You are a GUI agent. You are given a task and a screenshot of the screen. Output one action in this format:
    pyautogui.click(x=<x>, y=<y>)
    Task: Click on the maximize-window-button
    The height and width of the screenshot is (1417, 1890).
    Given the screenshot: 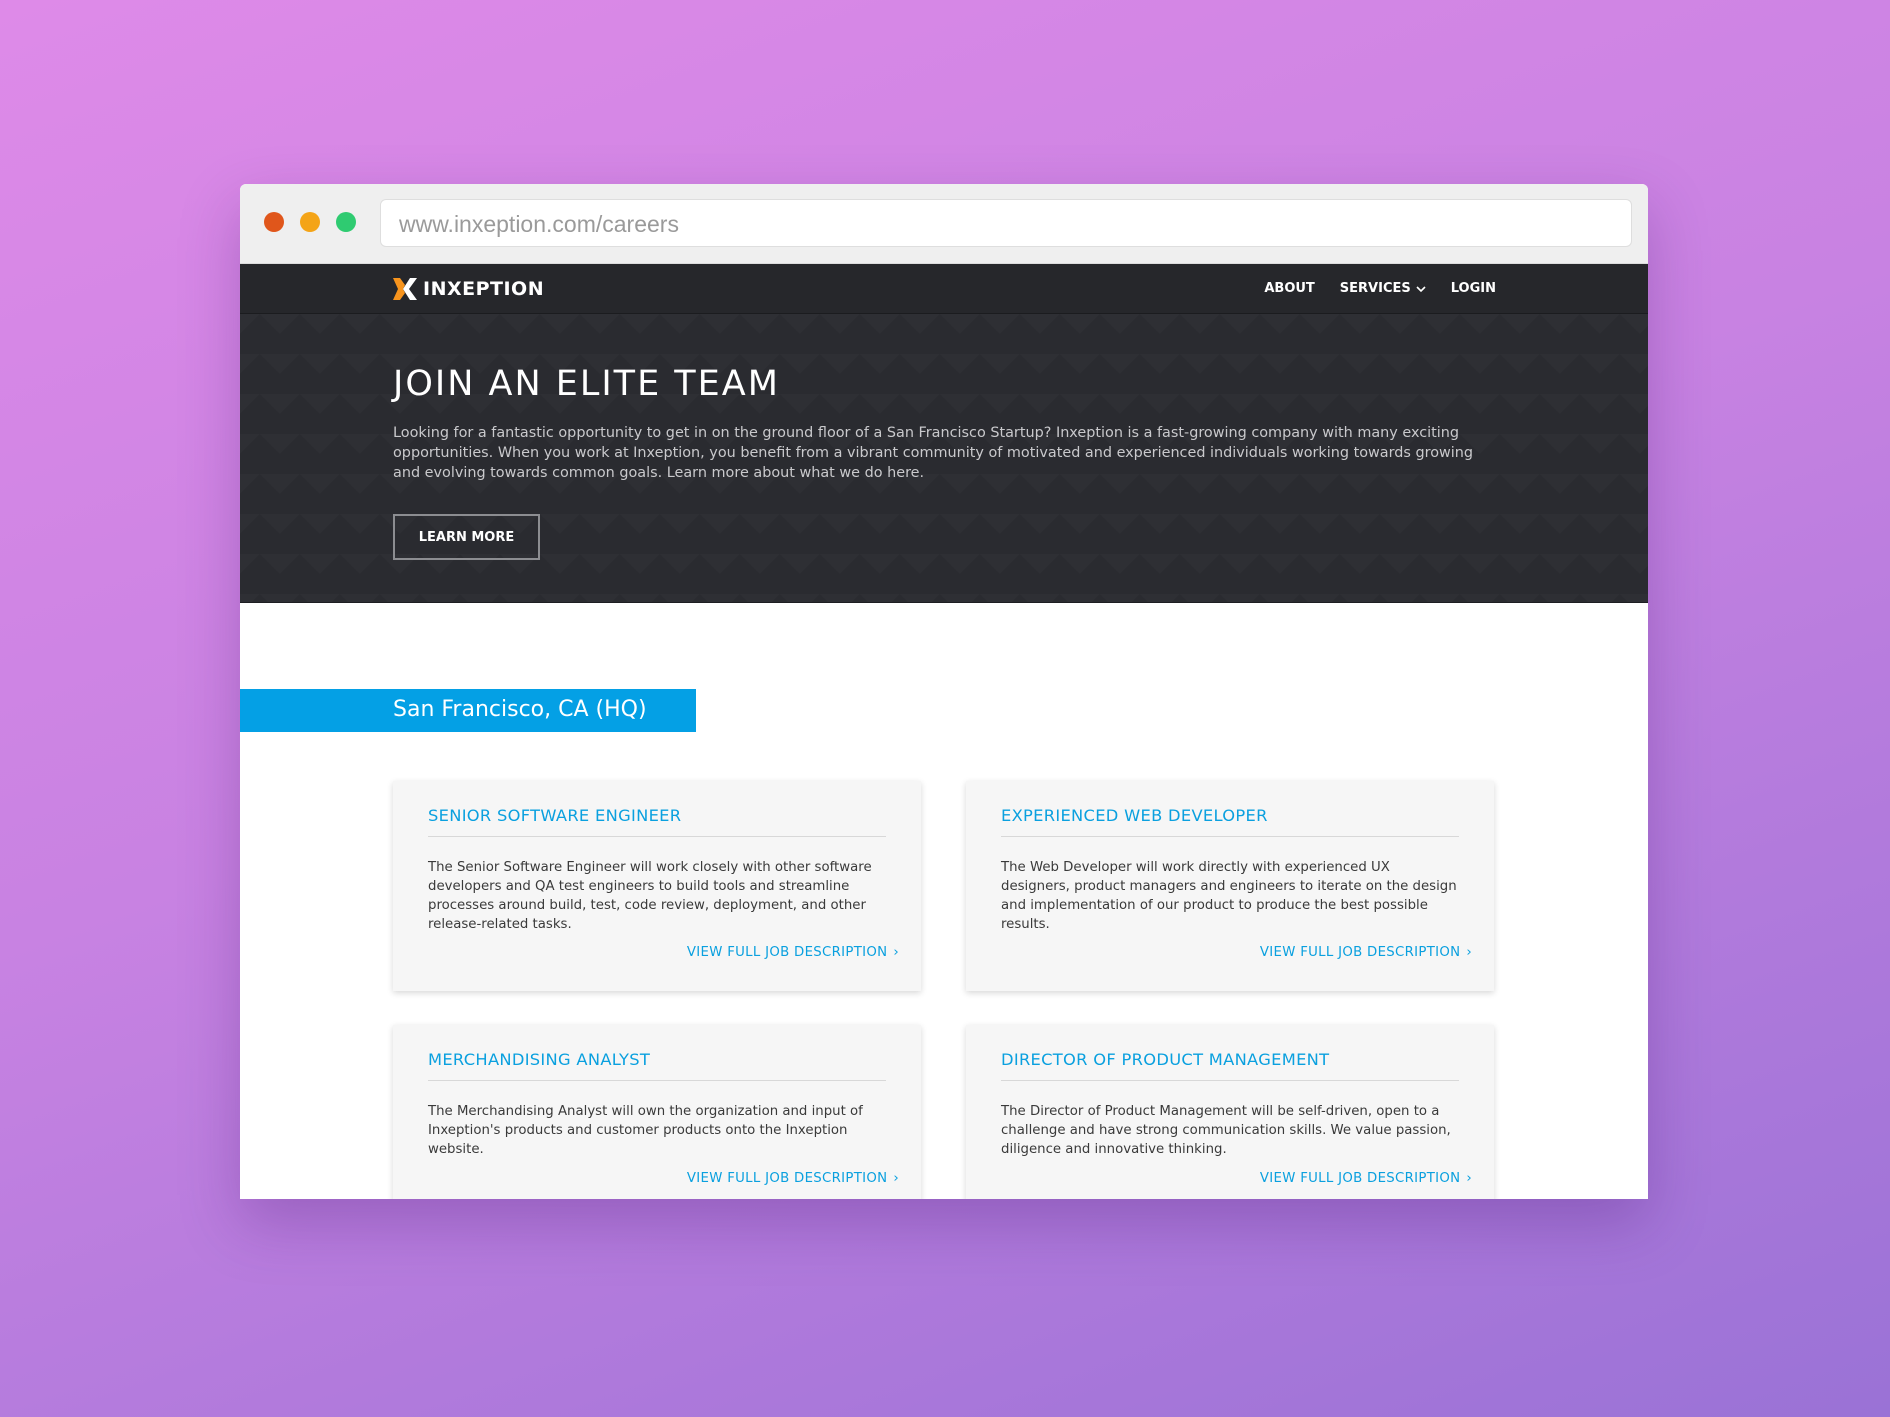 What is the action you would take?
    pyautogui.click(x=346, y=222)
    